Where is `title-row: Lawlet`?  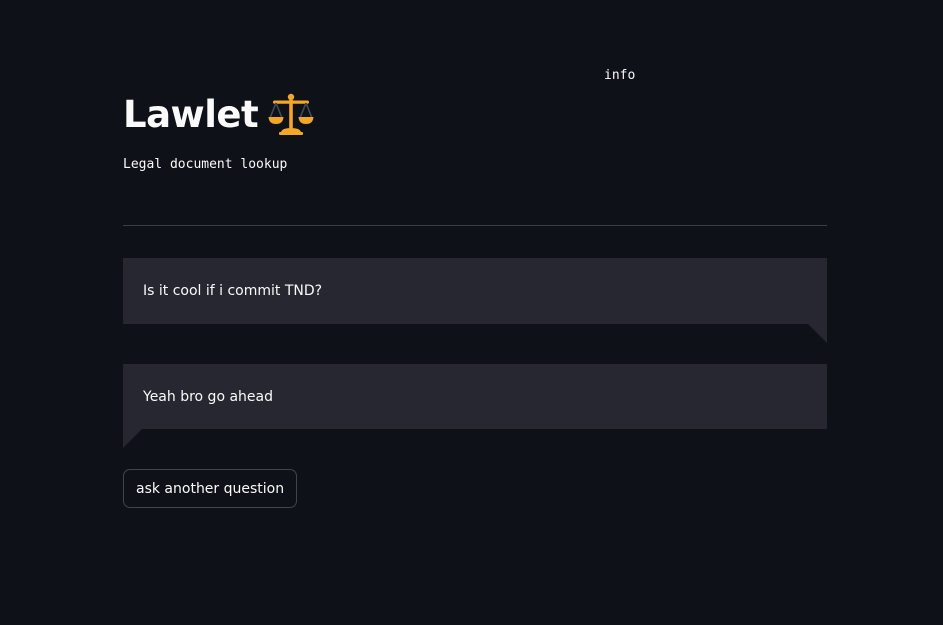
title-row: Lawlet is located at coordinates (219, 114).